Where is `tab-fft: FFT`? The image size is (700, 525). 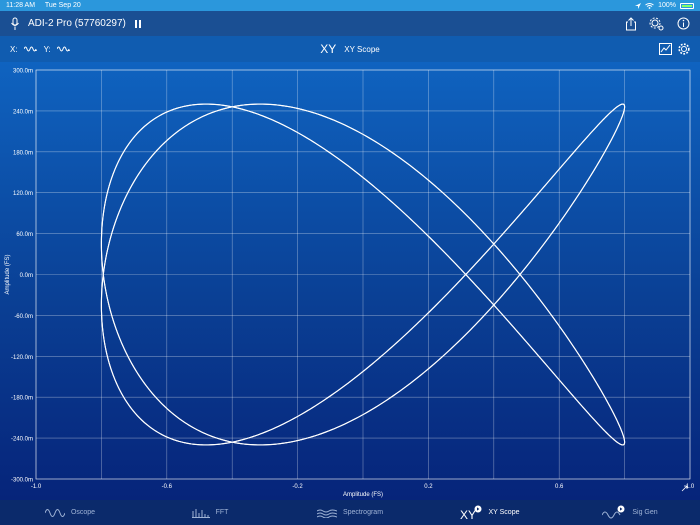 tab-fft: FFT is located at coordinates (210, 512).